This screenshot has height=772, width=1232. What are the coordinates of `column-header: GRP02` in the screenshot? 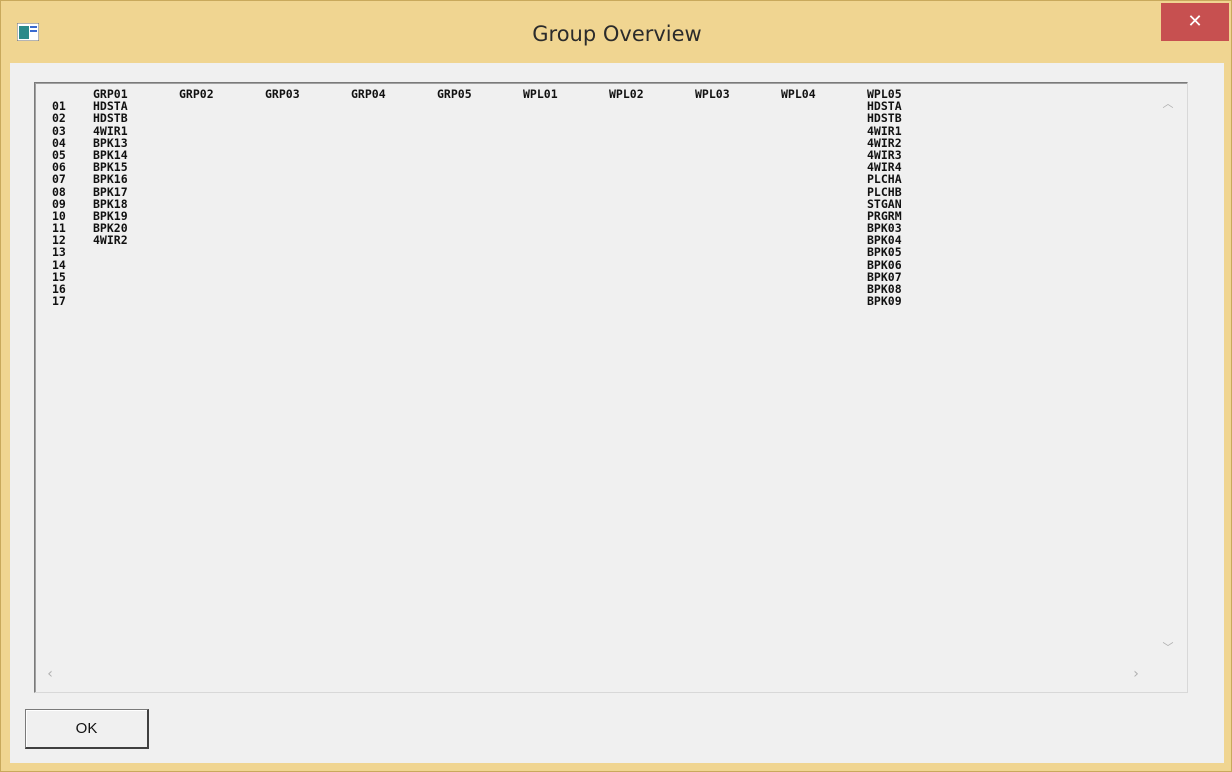 It's located at (196, 94).